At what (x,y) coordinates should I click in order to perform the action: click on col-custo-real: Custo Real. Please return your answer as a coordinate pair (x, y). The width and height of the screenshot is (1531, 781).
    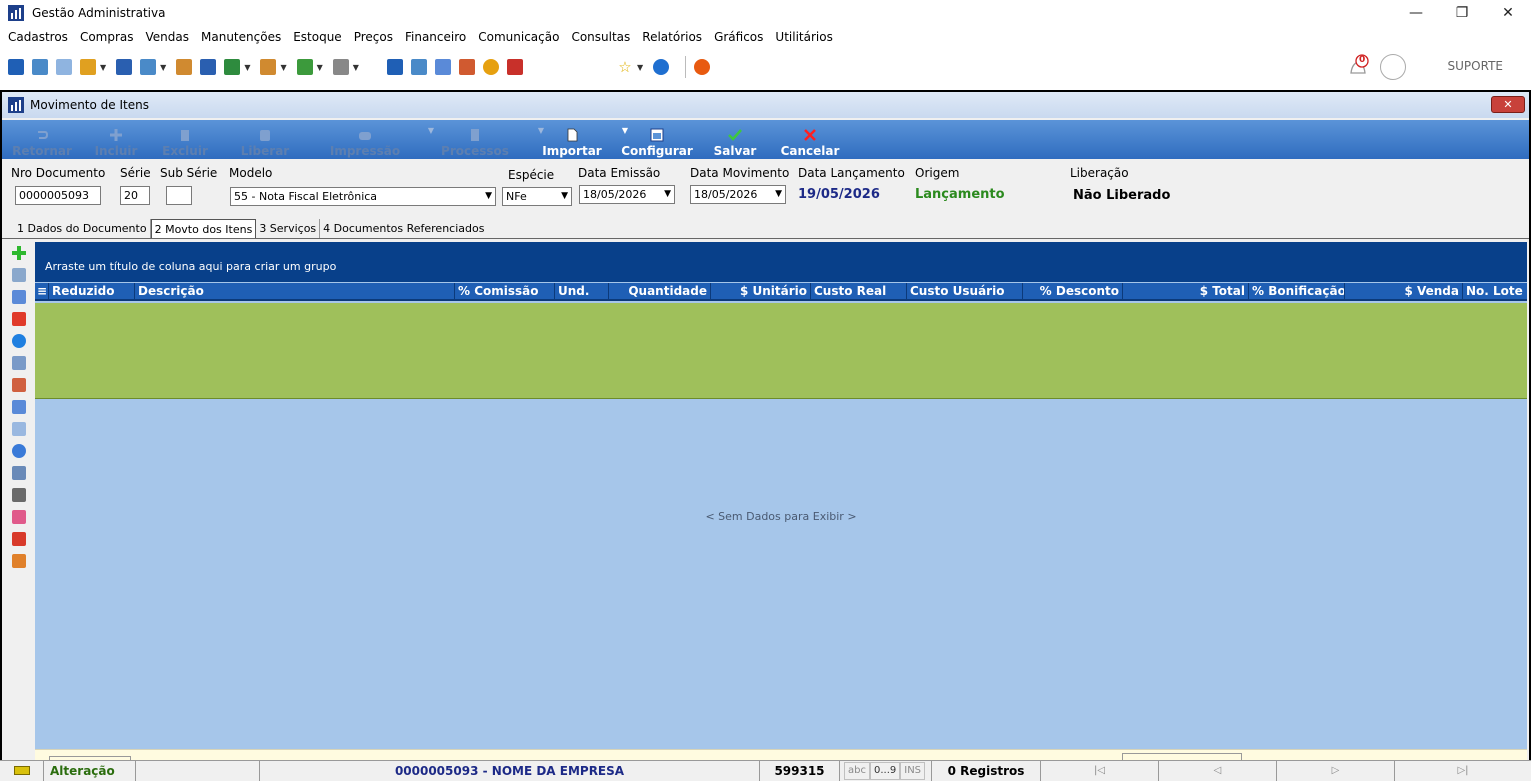
    Looking at the image, I should click on (859, 291).